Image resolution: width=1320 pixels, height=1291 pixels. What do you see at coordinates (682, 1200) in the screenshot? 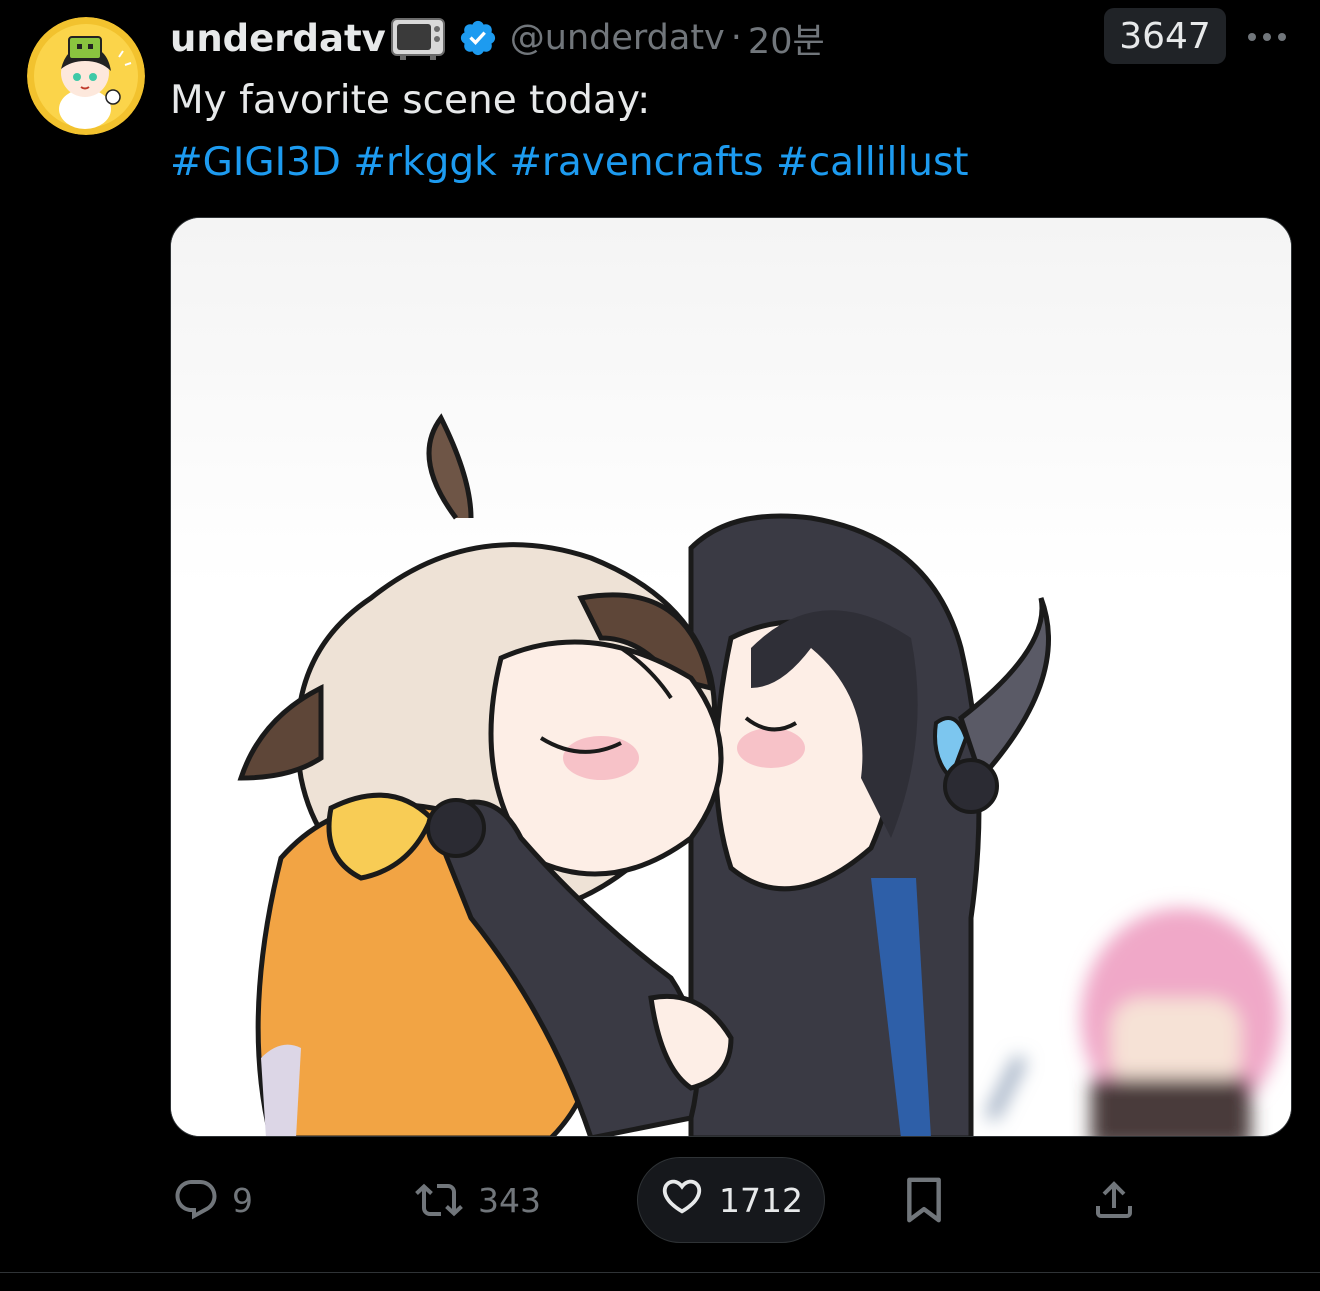
I see `heart-icon` at bounding box center [682, 1200].